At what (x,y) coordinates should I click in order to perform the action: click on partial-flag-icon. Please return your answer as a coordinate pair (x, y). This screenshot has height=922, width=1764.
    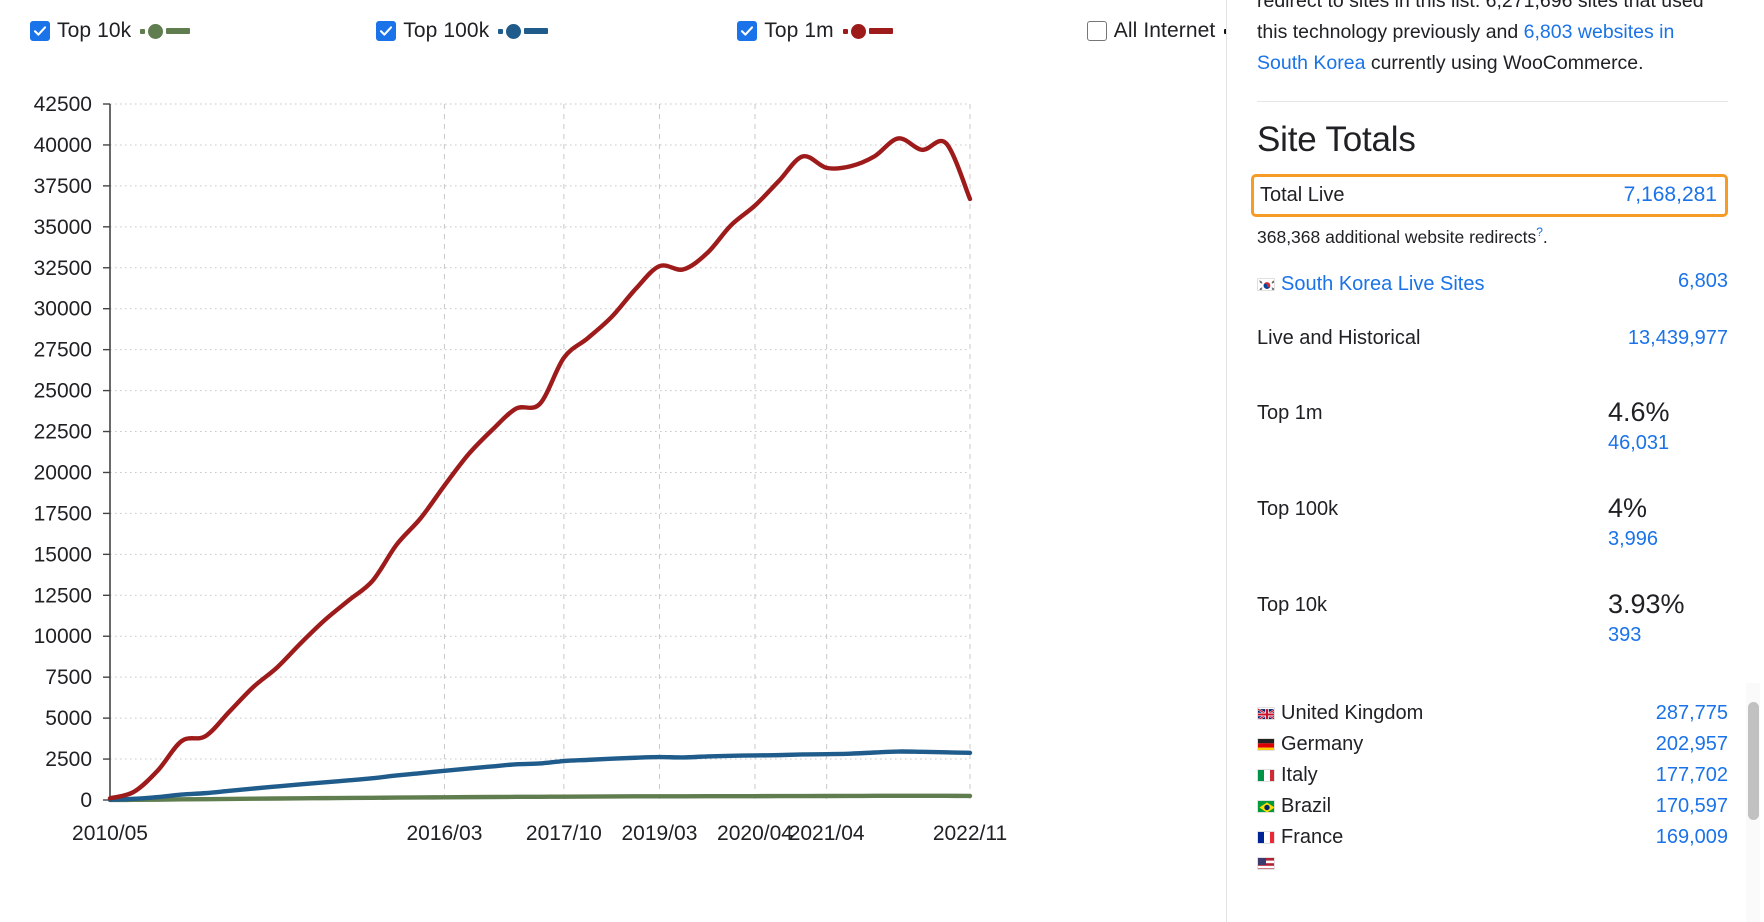
    Looking at the image, I should click on (1266, 863).